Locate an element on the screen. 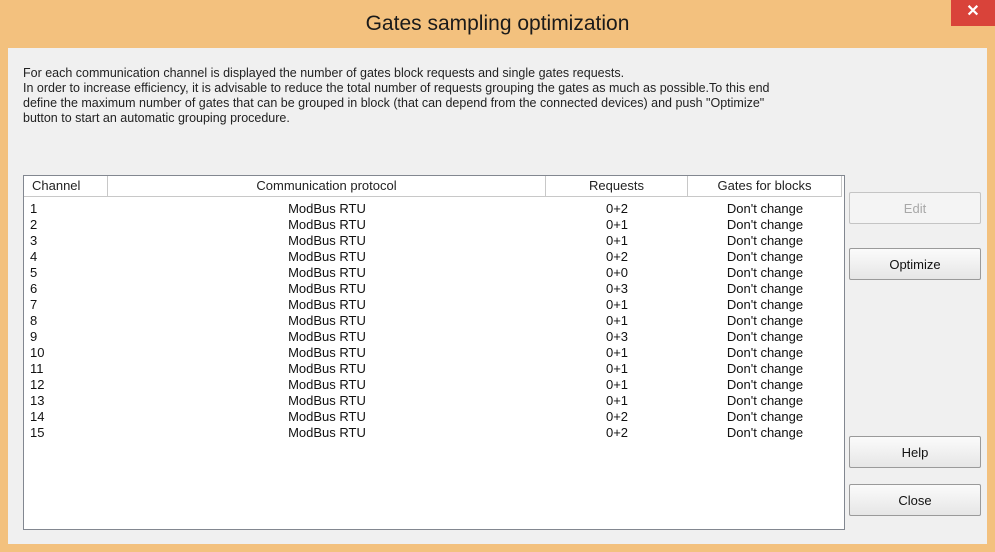 The image size is (995, 552). cell-requests: 0+0 is located at coordinates (617, 272).